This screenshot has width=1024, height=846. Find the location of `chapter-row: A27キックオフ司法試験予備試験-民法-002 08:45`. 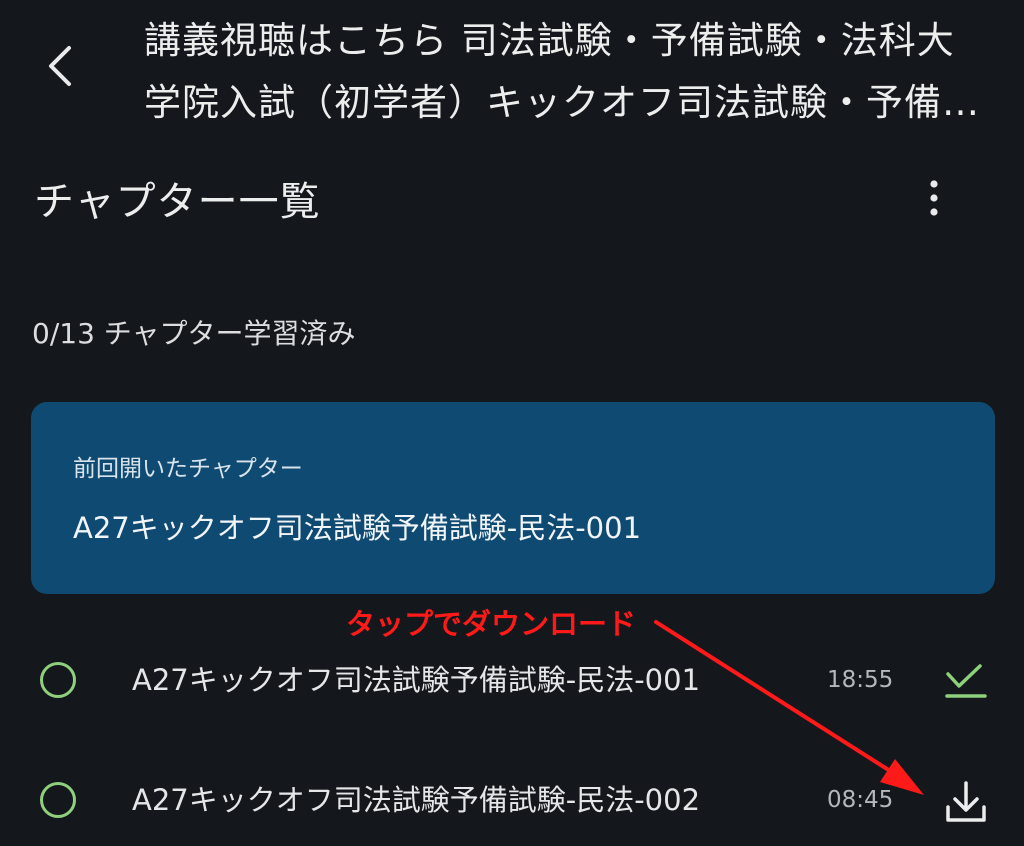

chapter-row: A27キックオフ司法試験予備試験-民法-002 08:45 is located at coordinates (512, 795).